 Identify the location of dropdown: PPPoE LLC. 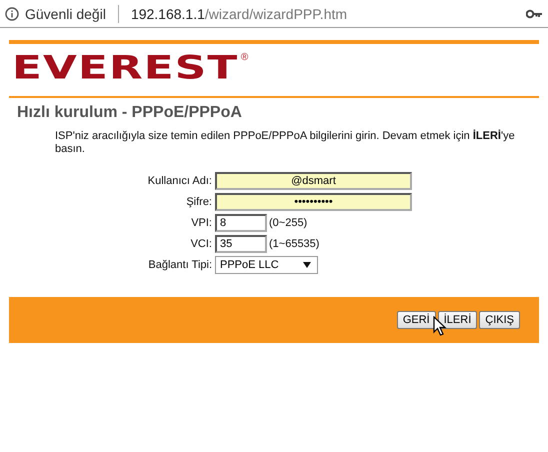
(266, 265).